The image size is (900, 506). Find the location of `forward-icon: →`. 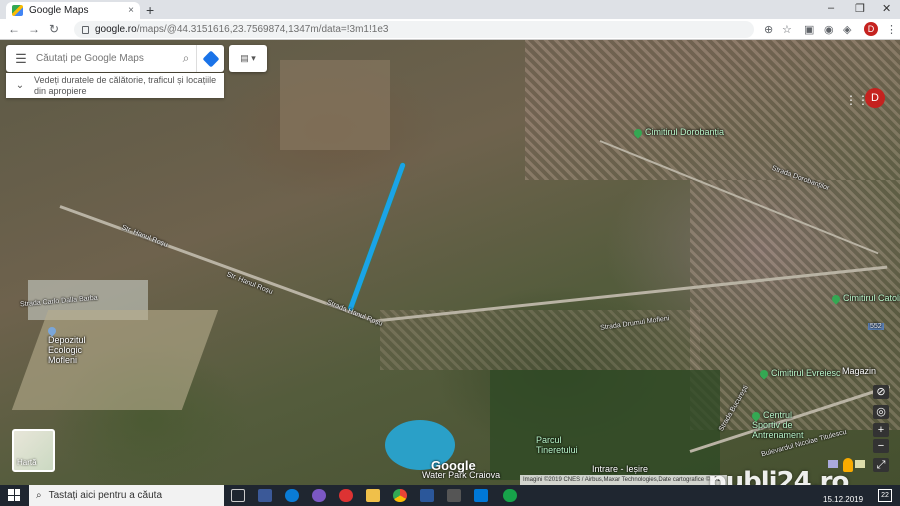

forward-icon: → is located at coordinates (34, 29).